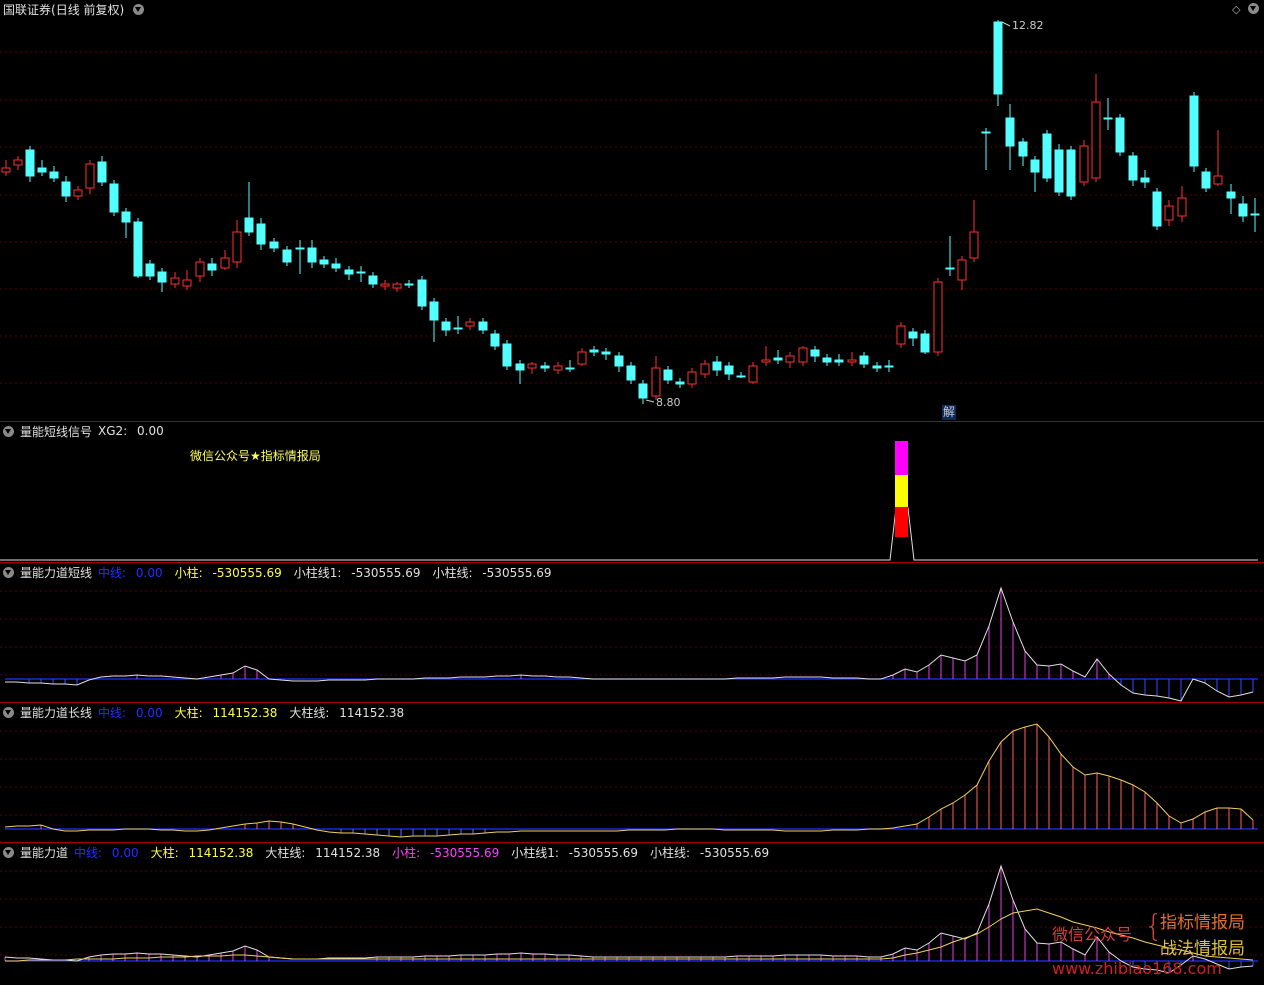 The width and height of the screenshot is (1264, 985). Describe the element at coordinates (1028, 25) in the screenshot. I see `high-price-label: 12.82` at that location.